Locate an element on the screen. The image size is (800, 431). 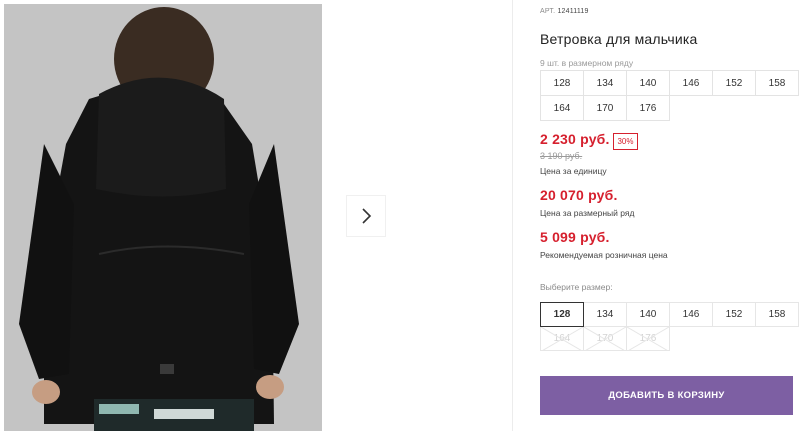
size-option: 140 is located at coordinates (648, 314).